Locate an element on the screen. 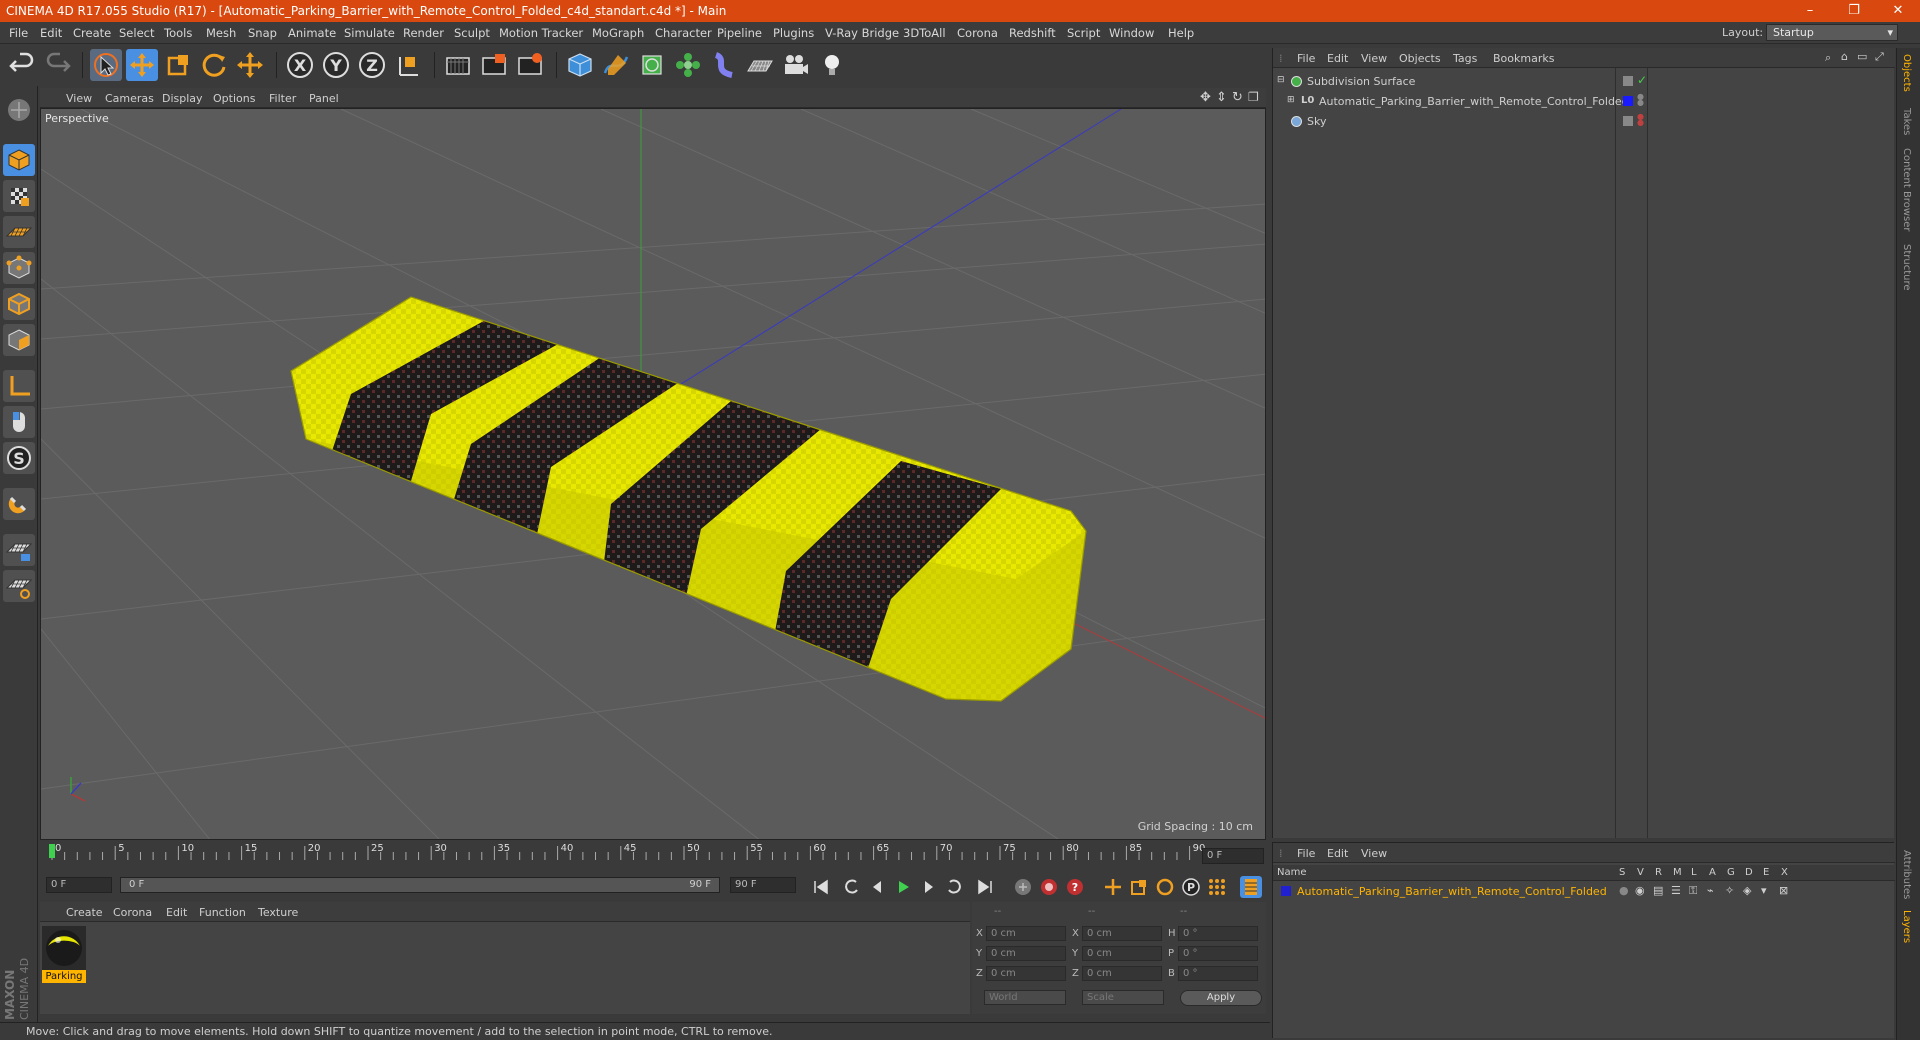 The height and width of the screenshot is (1040, 1920). end-frame-field: 90 F is located at coordinates (763, 885).